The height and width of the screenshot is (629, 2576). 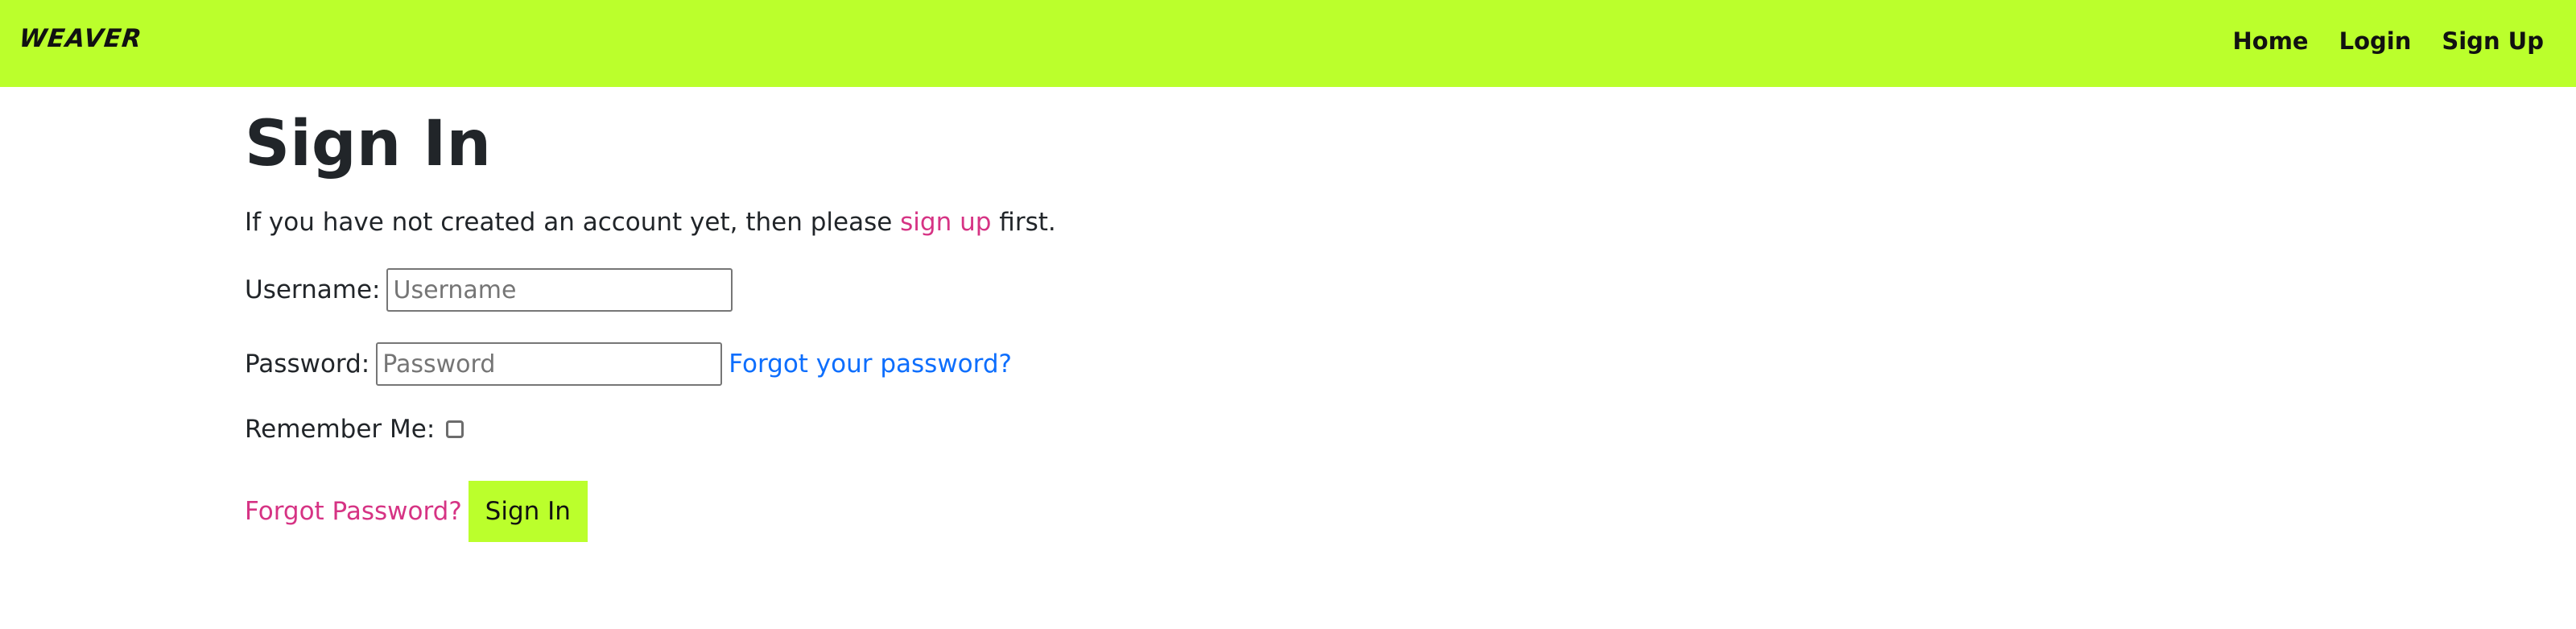 I want to click on intro-after: first., so click(x=1023, y=222).